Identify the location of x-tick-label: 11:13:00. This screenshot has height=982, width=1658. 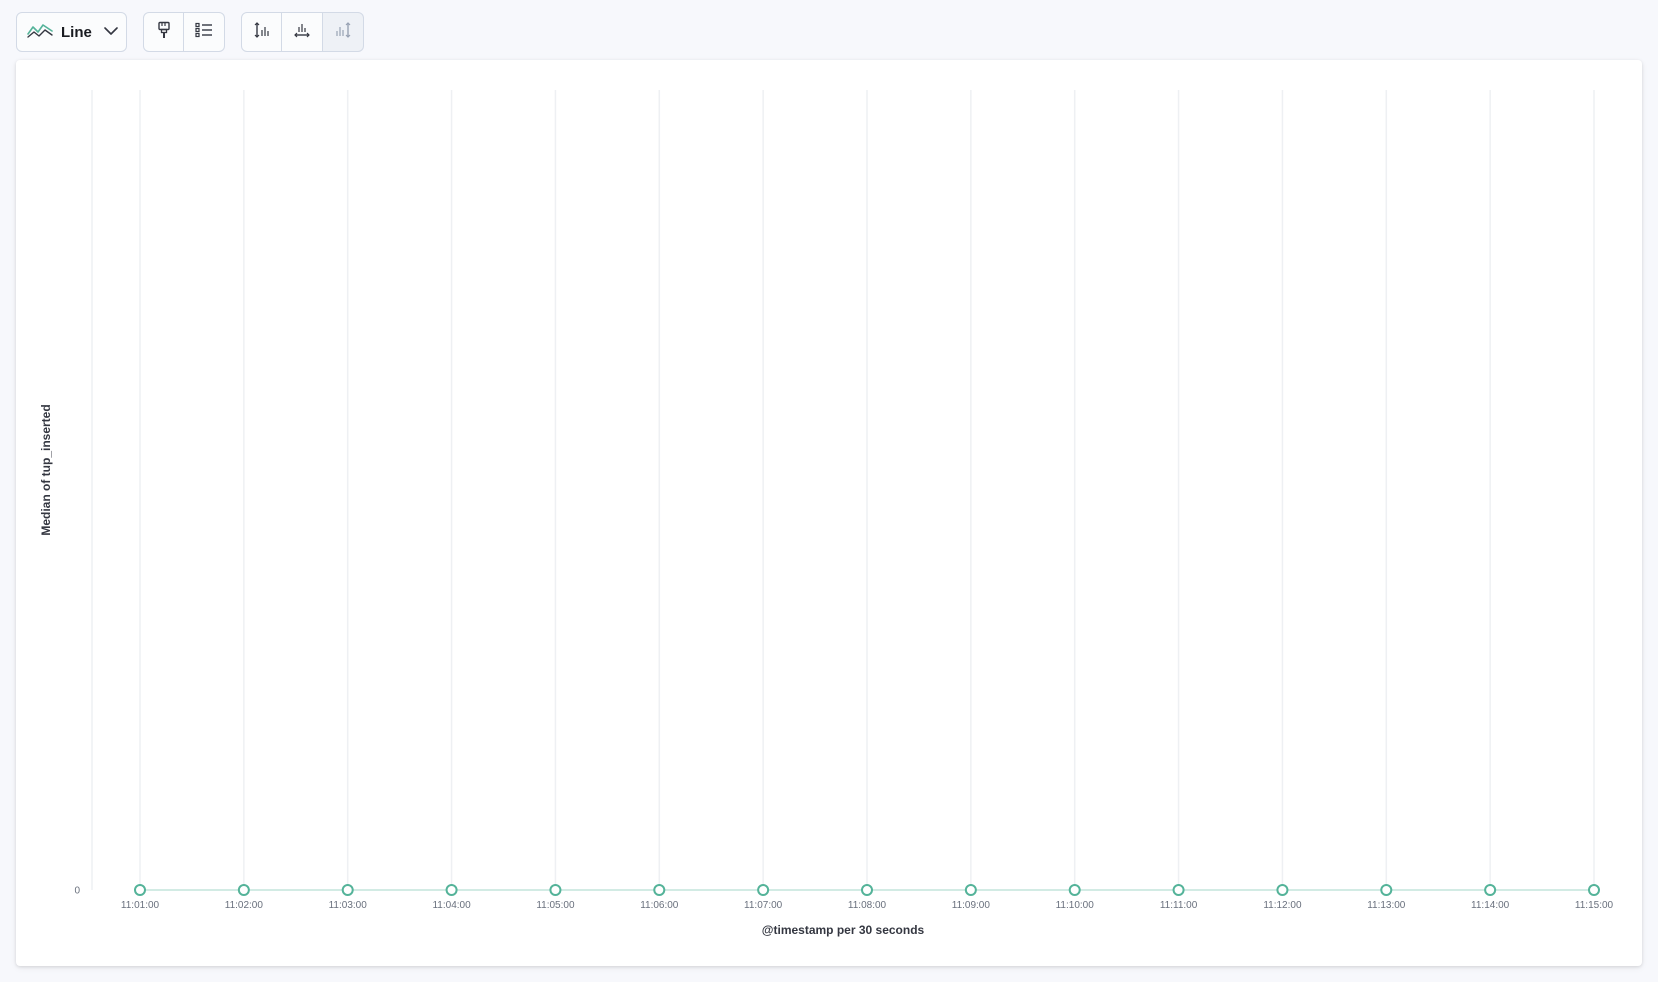
(1386, 905).